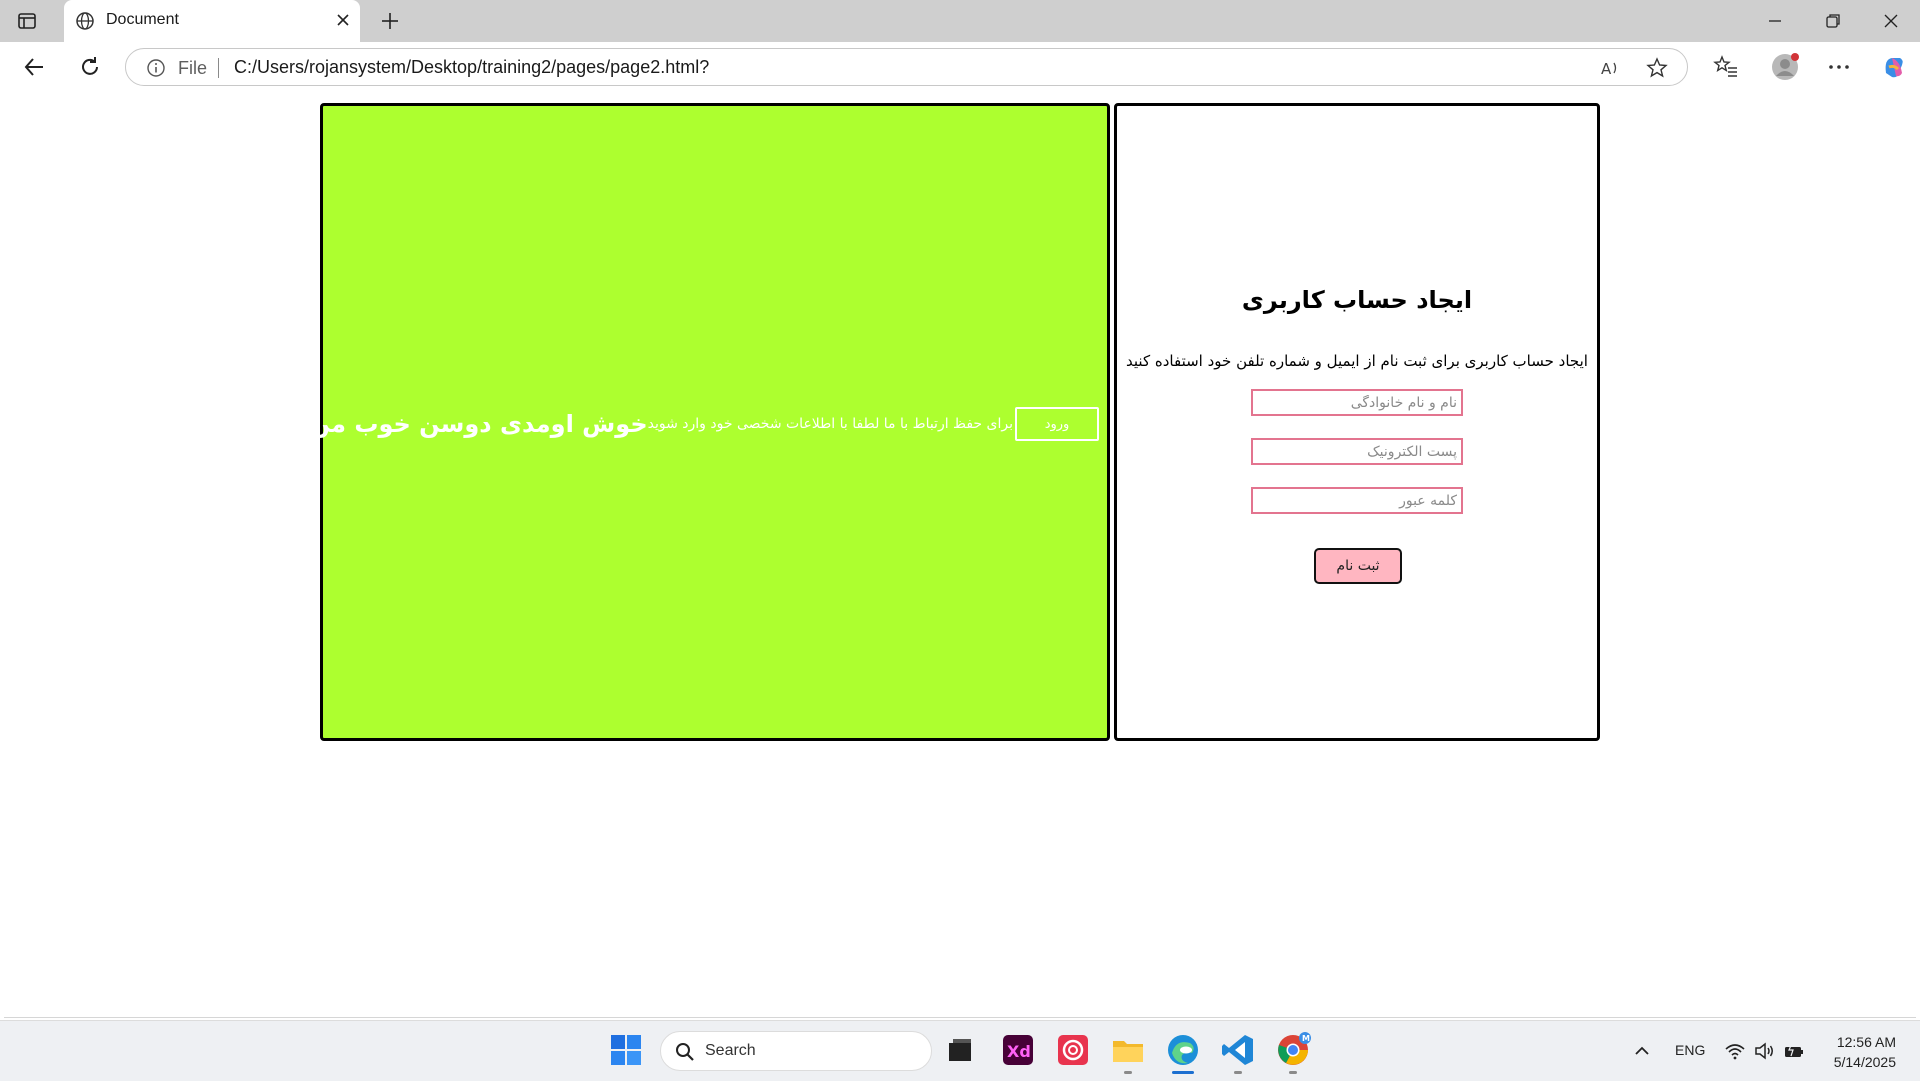  Describe the element at coordinates (796, 1051) in the screenshot. I see `taskbar-search: Search` at that location.